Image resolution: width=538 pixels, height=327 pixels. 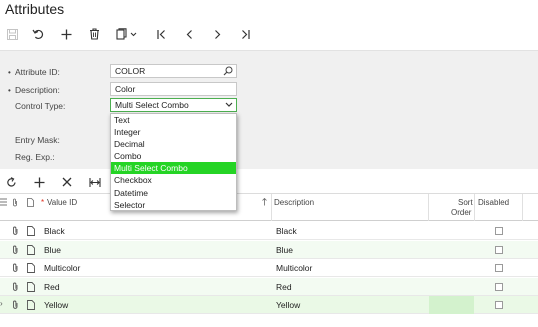 What do you see at coordinates (152, 105) in the screenshot?
I see `control-type-value: Multi Select Combo` at bounding box center [152, 105].